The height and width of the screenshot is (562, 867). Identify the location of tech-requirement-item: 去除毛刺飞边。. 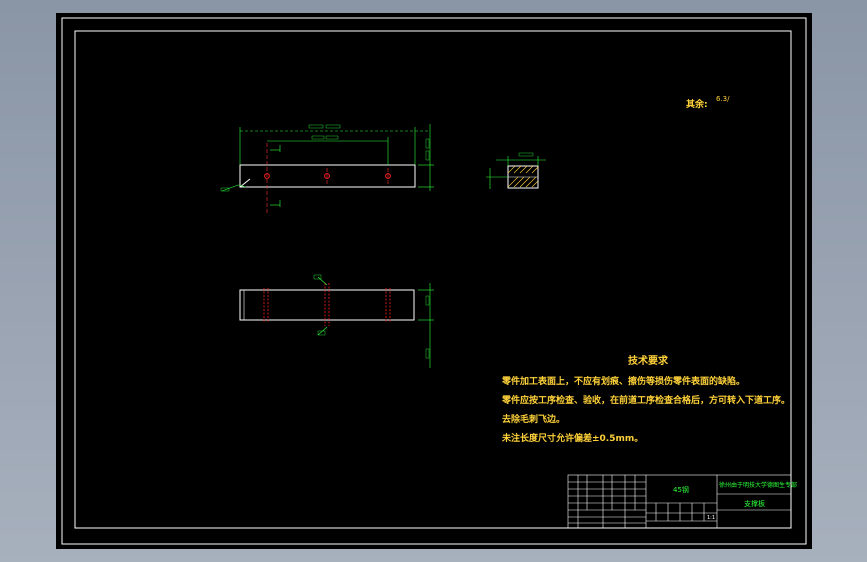
(534, 420).